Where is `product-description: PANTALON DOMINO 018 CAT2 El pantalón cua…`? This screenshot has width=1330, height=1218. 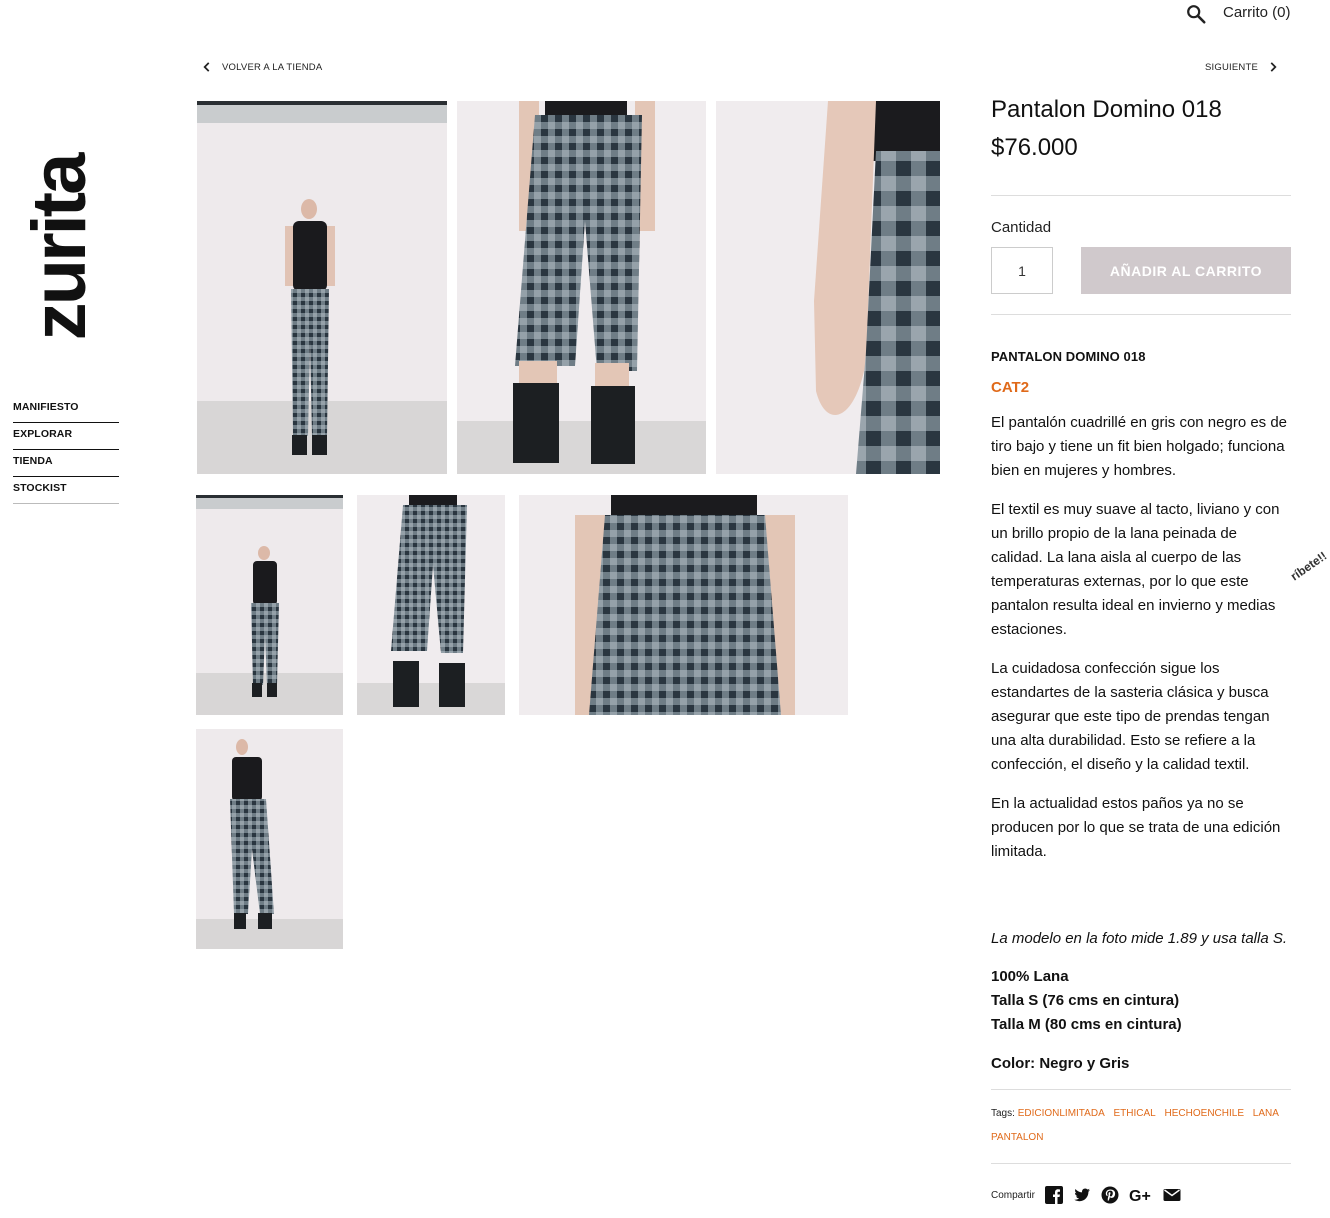 product-description: PANTALON DOMINO 018 CAT2 El pantalón cua… is located at coordinates (1141, 712).